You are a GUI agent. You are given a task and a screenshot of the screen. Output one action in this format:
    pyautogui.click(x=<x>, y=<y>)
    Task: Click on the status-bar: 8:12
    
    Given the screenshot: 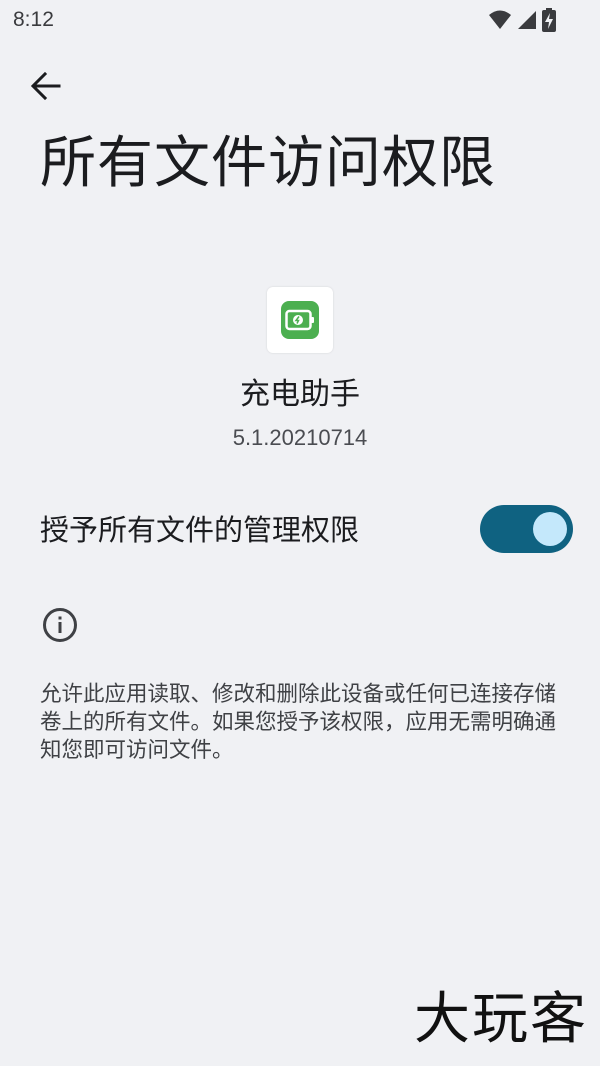 What is the action you would take?
    pyautogui.click(x=300, y=20)
    